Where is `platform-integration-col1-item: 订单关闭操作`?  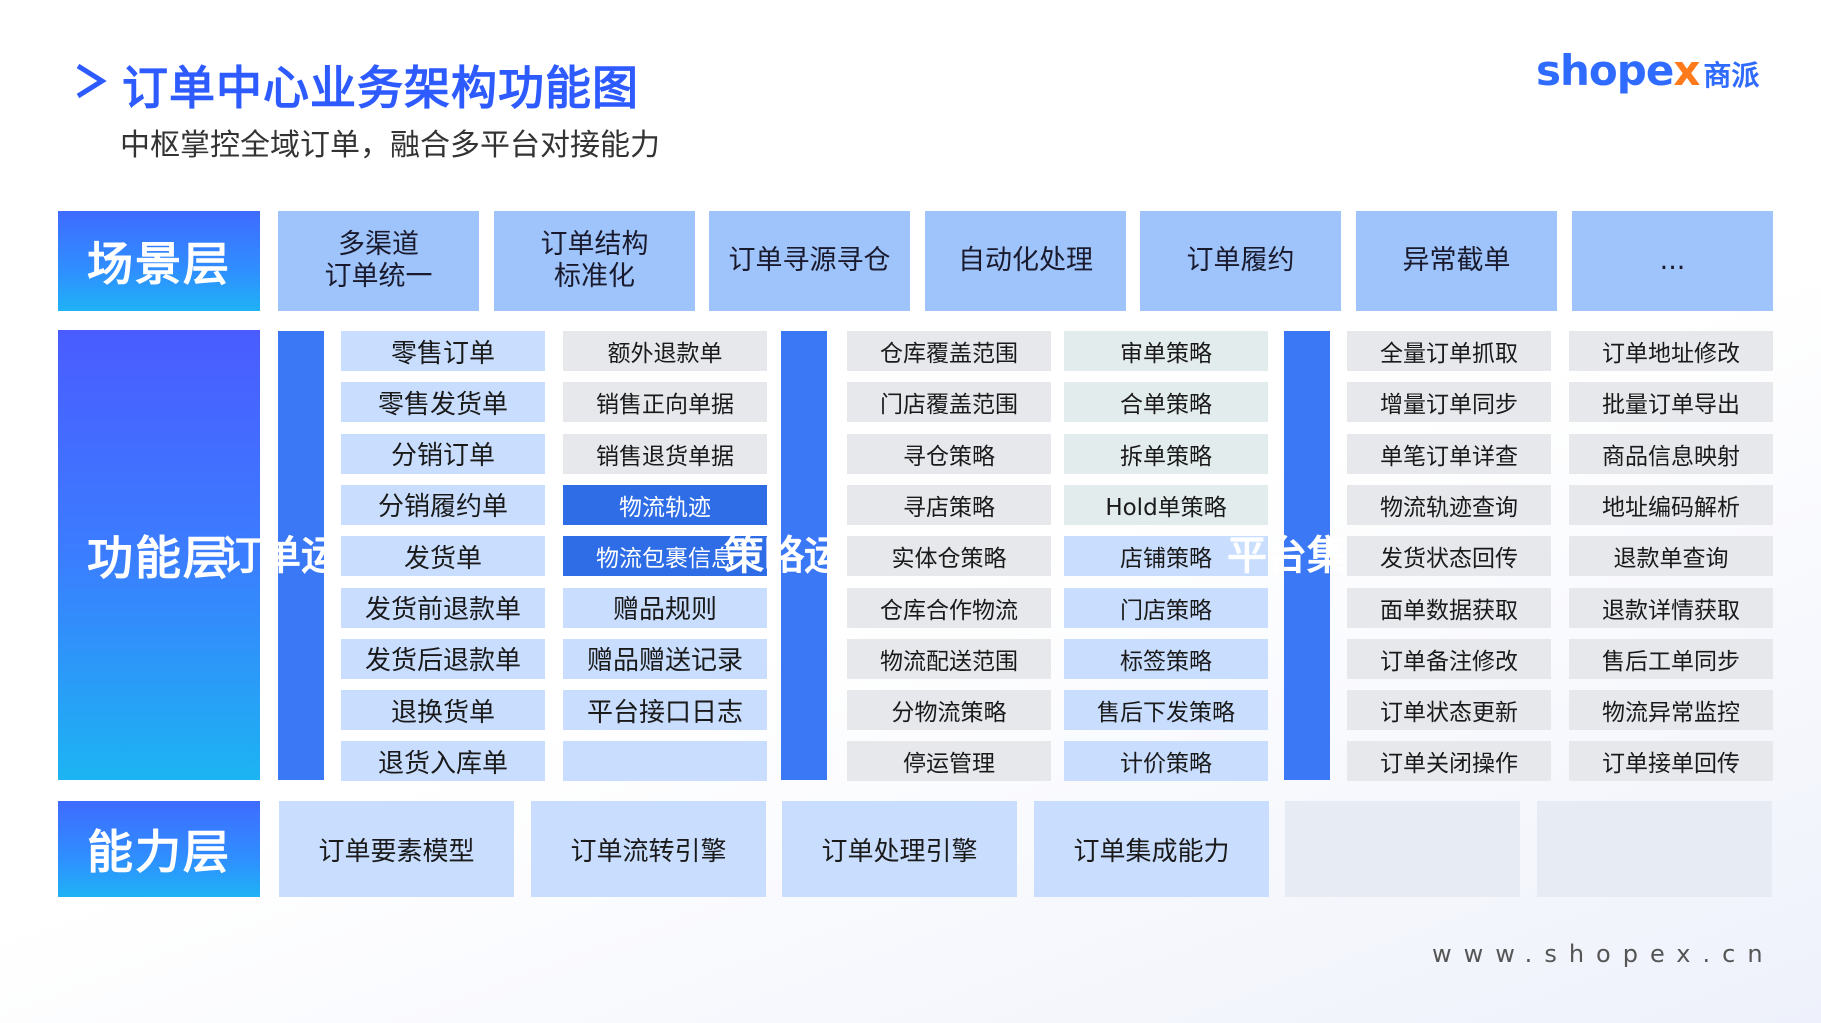 platform-integration-col1-item: 订单关闭操作 is located at coordinates (1449, 761).